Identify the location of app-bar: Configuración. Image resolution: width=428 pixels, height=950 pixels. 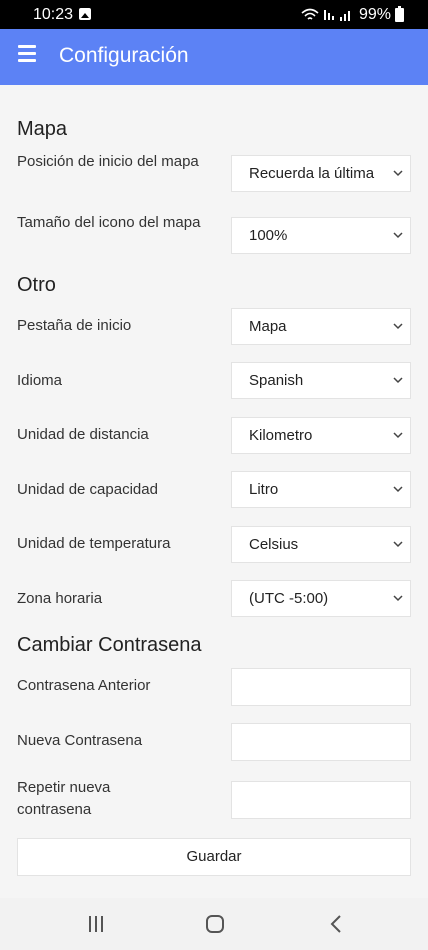
(214, 57).